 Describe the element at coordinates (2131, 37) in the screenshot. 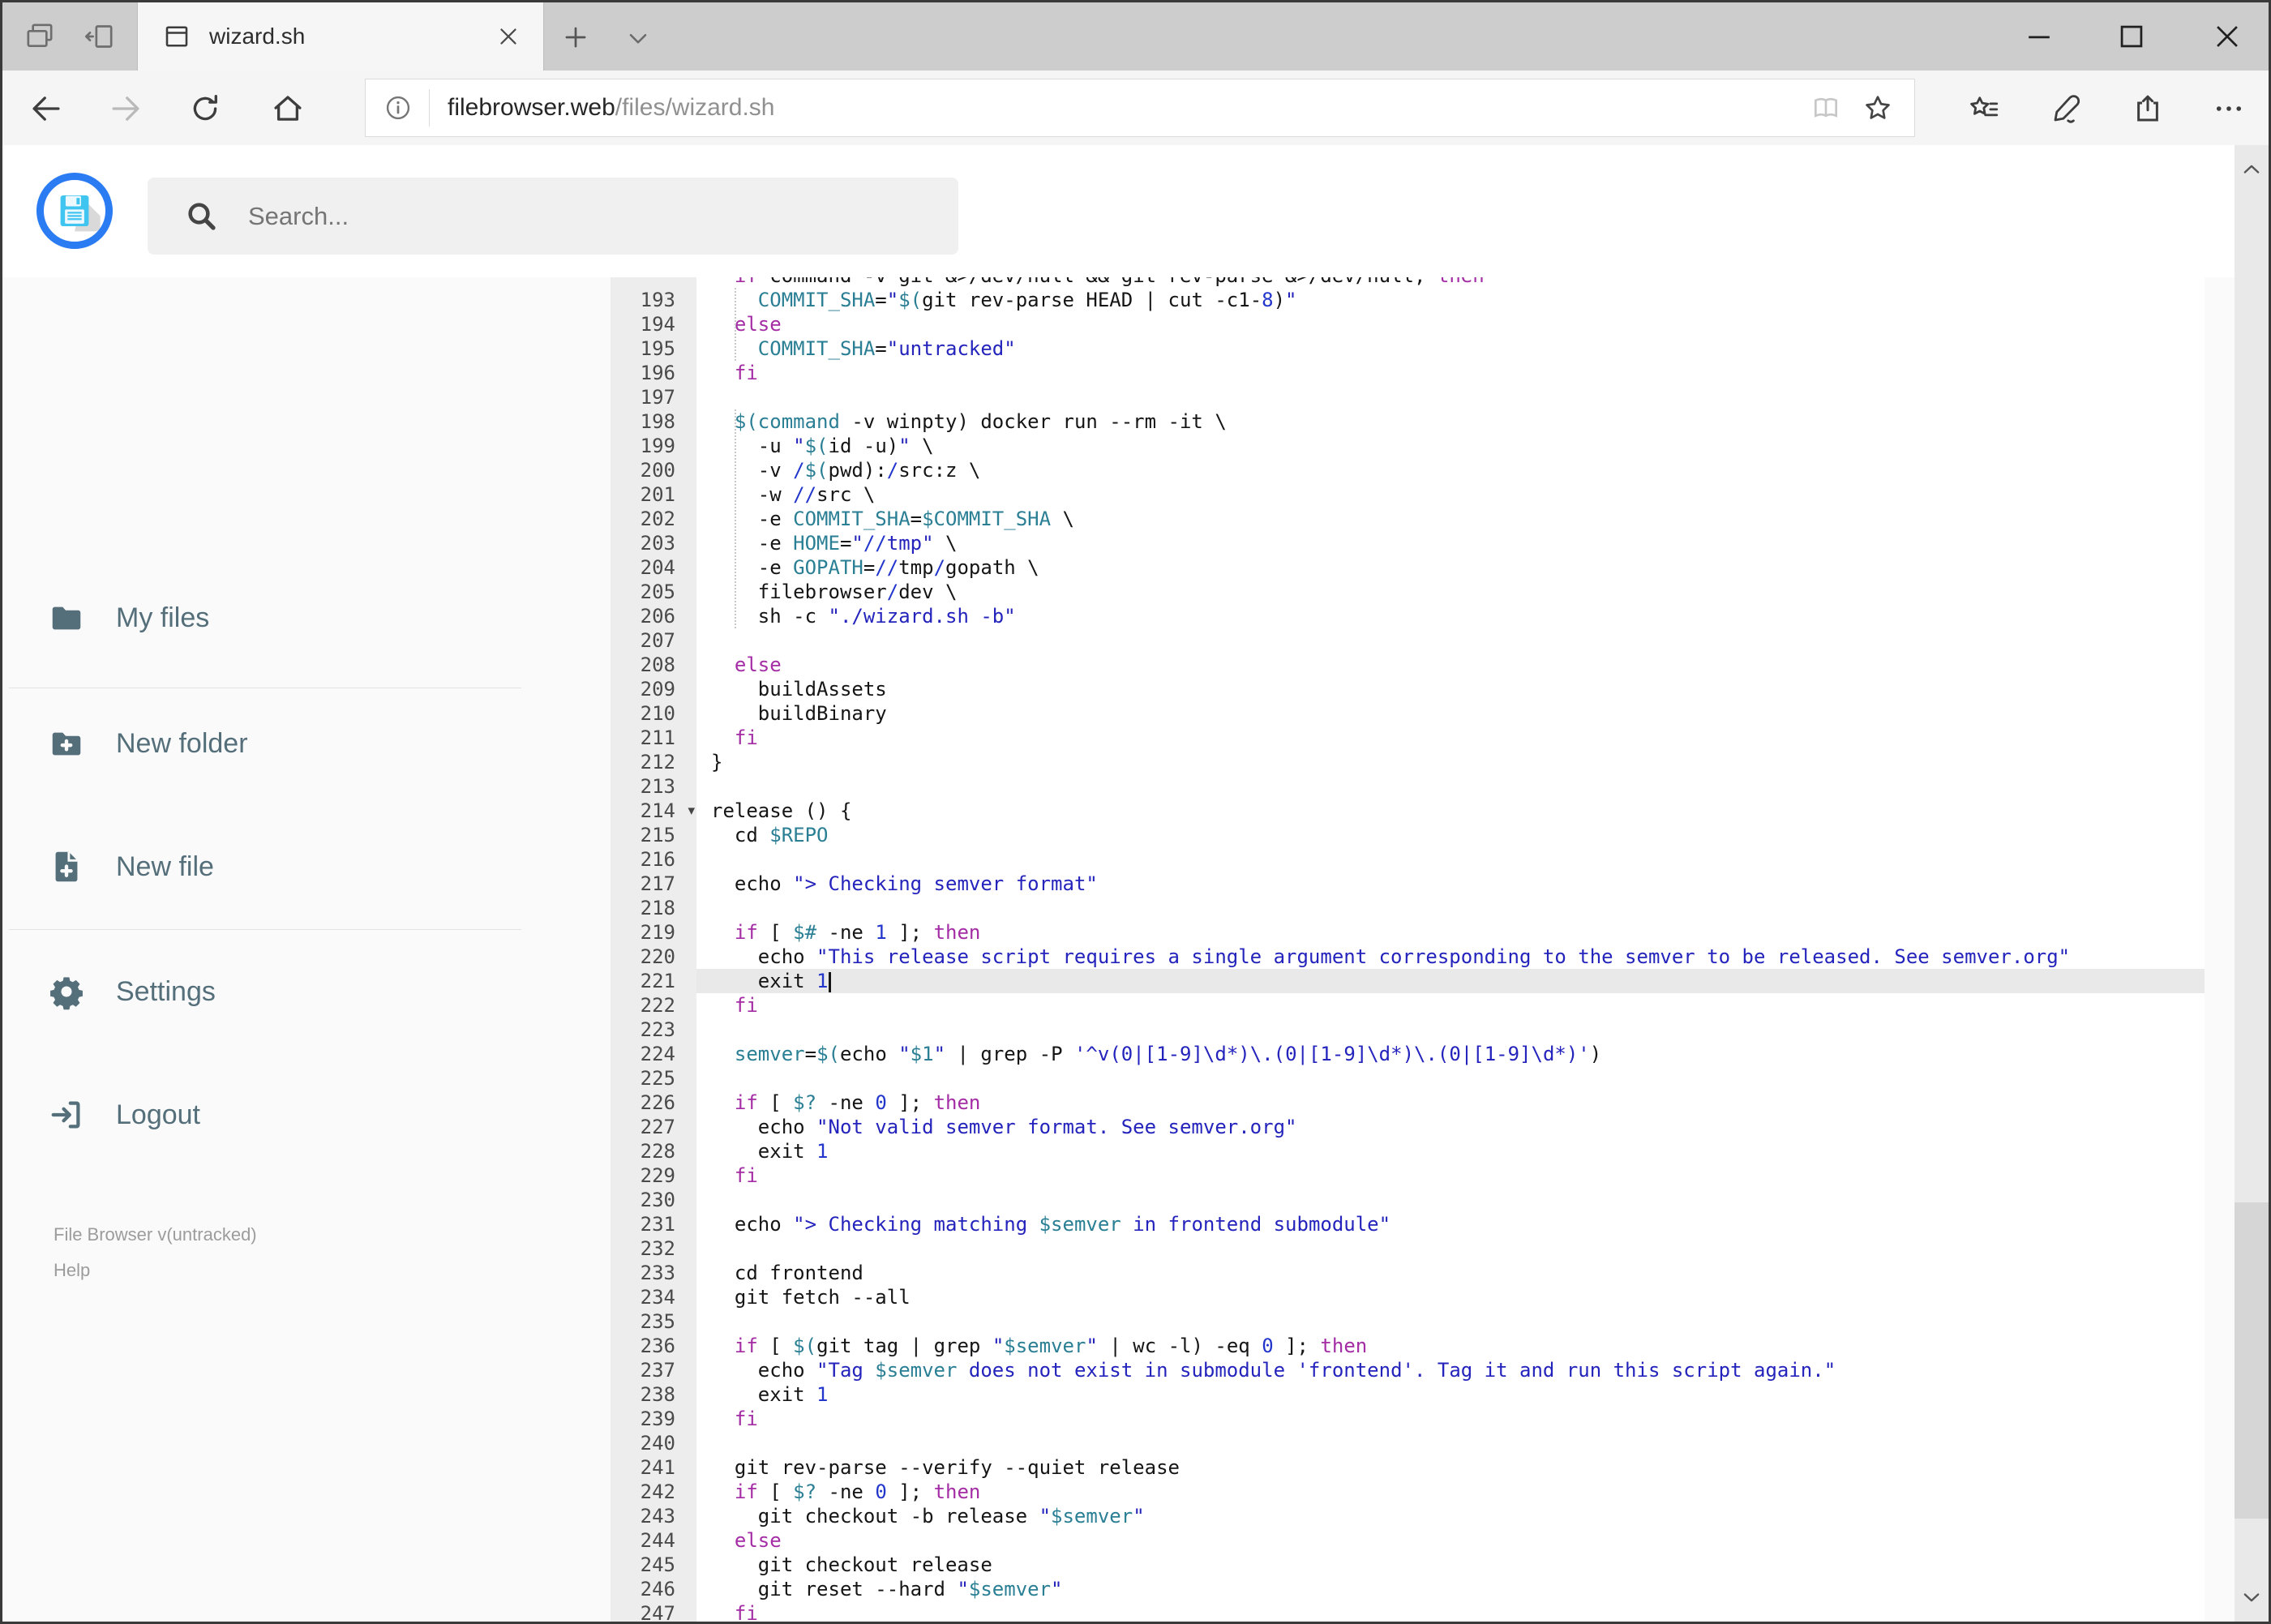

I see `window-maximize-button` at that location.